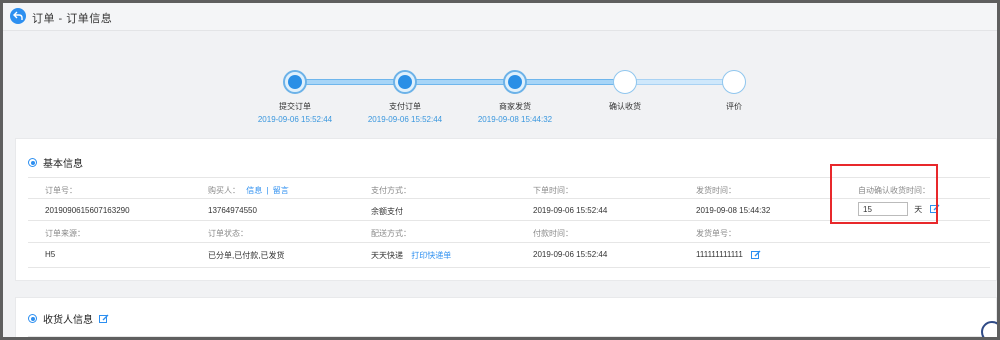 This screenshot has height=340, width=1000. Describe the element at coordinates (515, 119) in the screenshot. I see `step-time-ship: 2019-09-08 15:44:32` at that location.